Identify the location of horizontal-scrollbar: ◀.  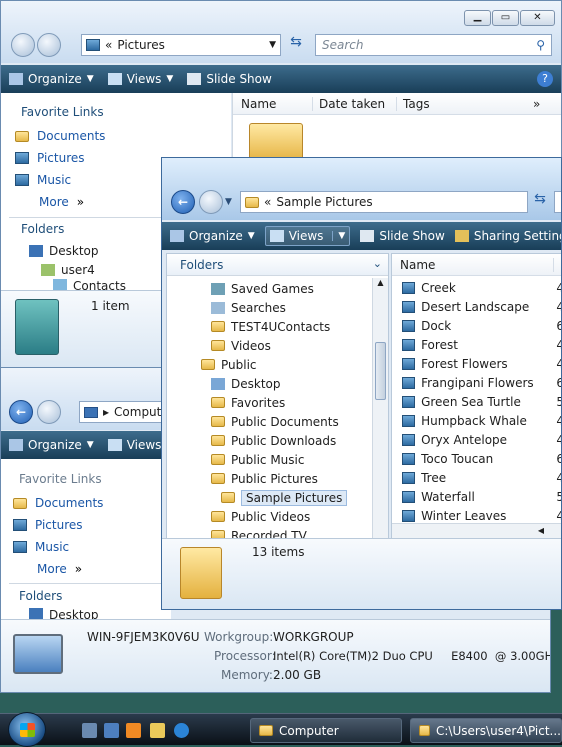
(476, 531).